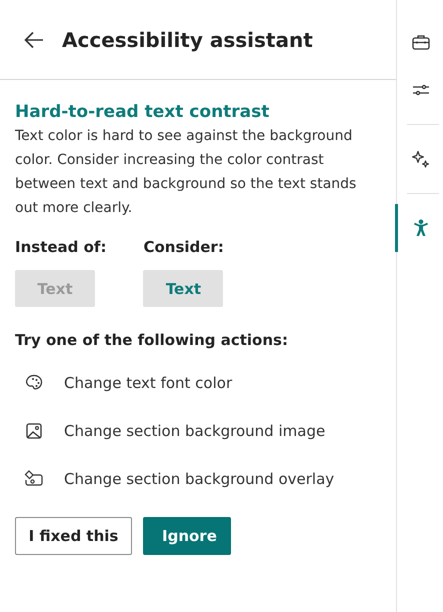  Describe the element at coordinates (183, 247) in the screenshot. I see `sample-label: Consider:` at that location.